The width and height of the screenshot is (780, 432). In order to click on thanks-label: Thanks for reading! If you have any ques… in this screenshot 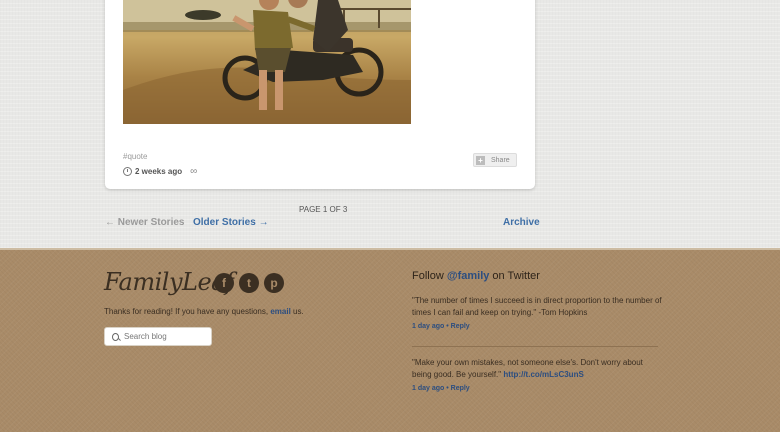, I will do `click(187, 311)`.